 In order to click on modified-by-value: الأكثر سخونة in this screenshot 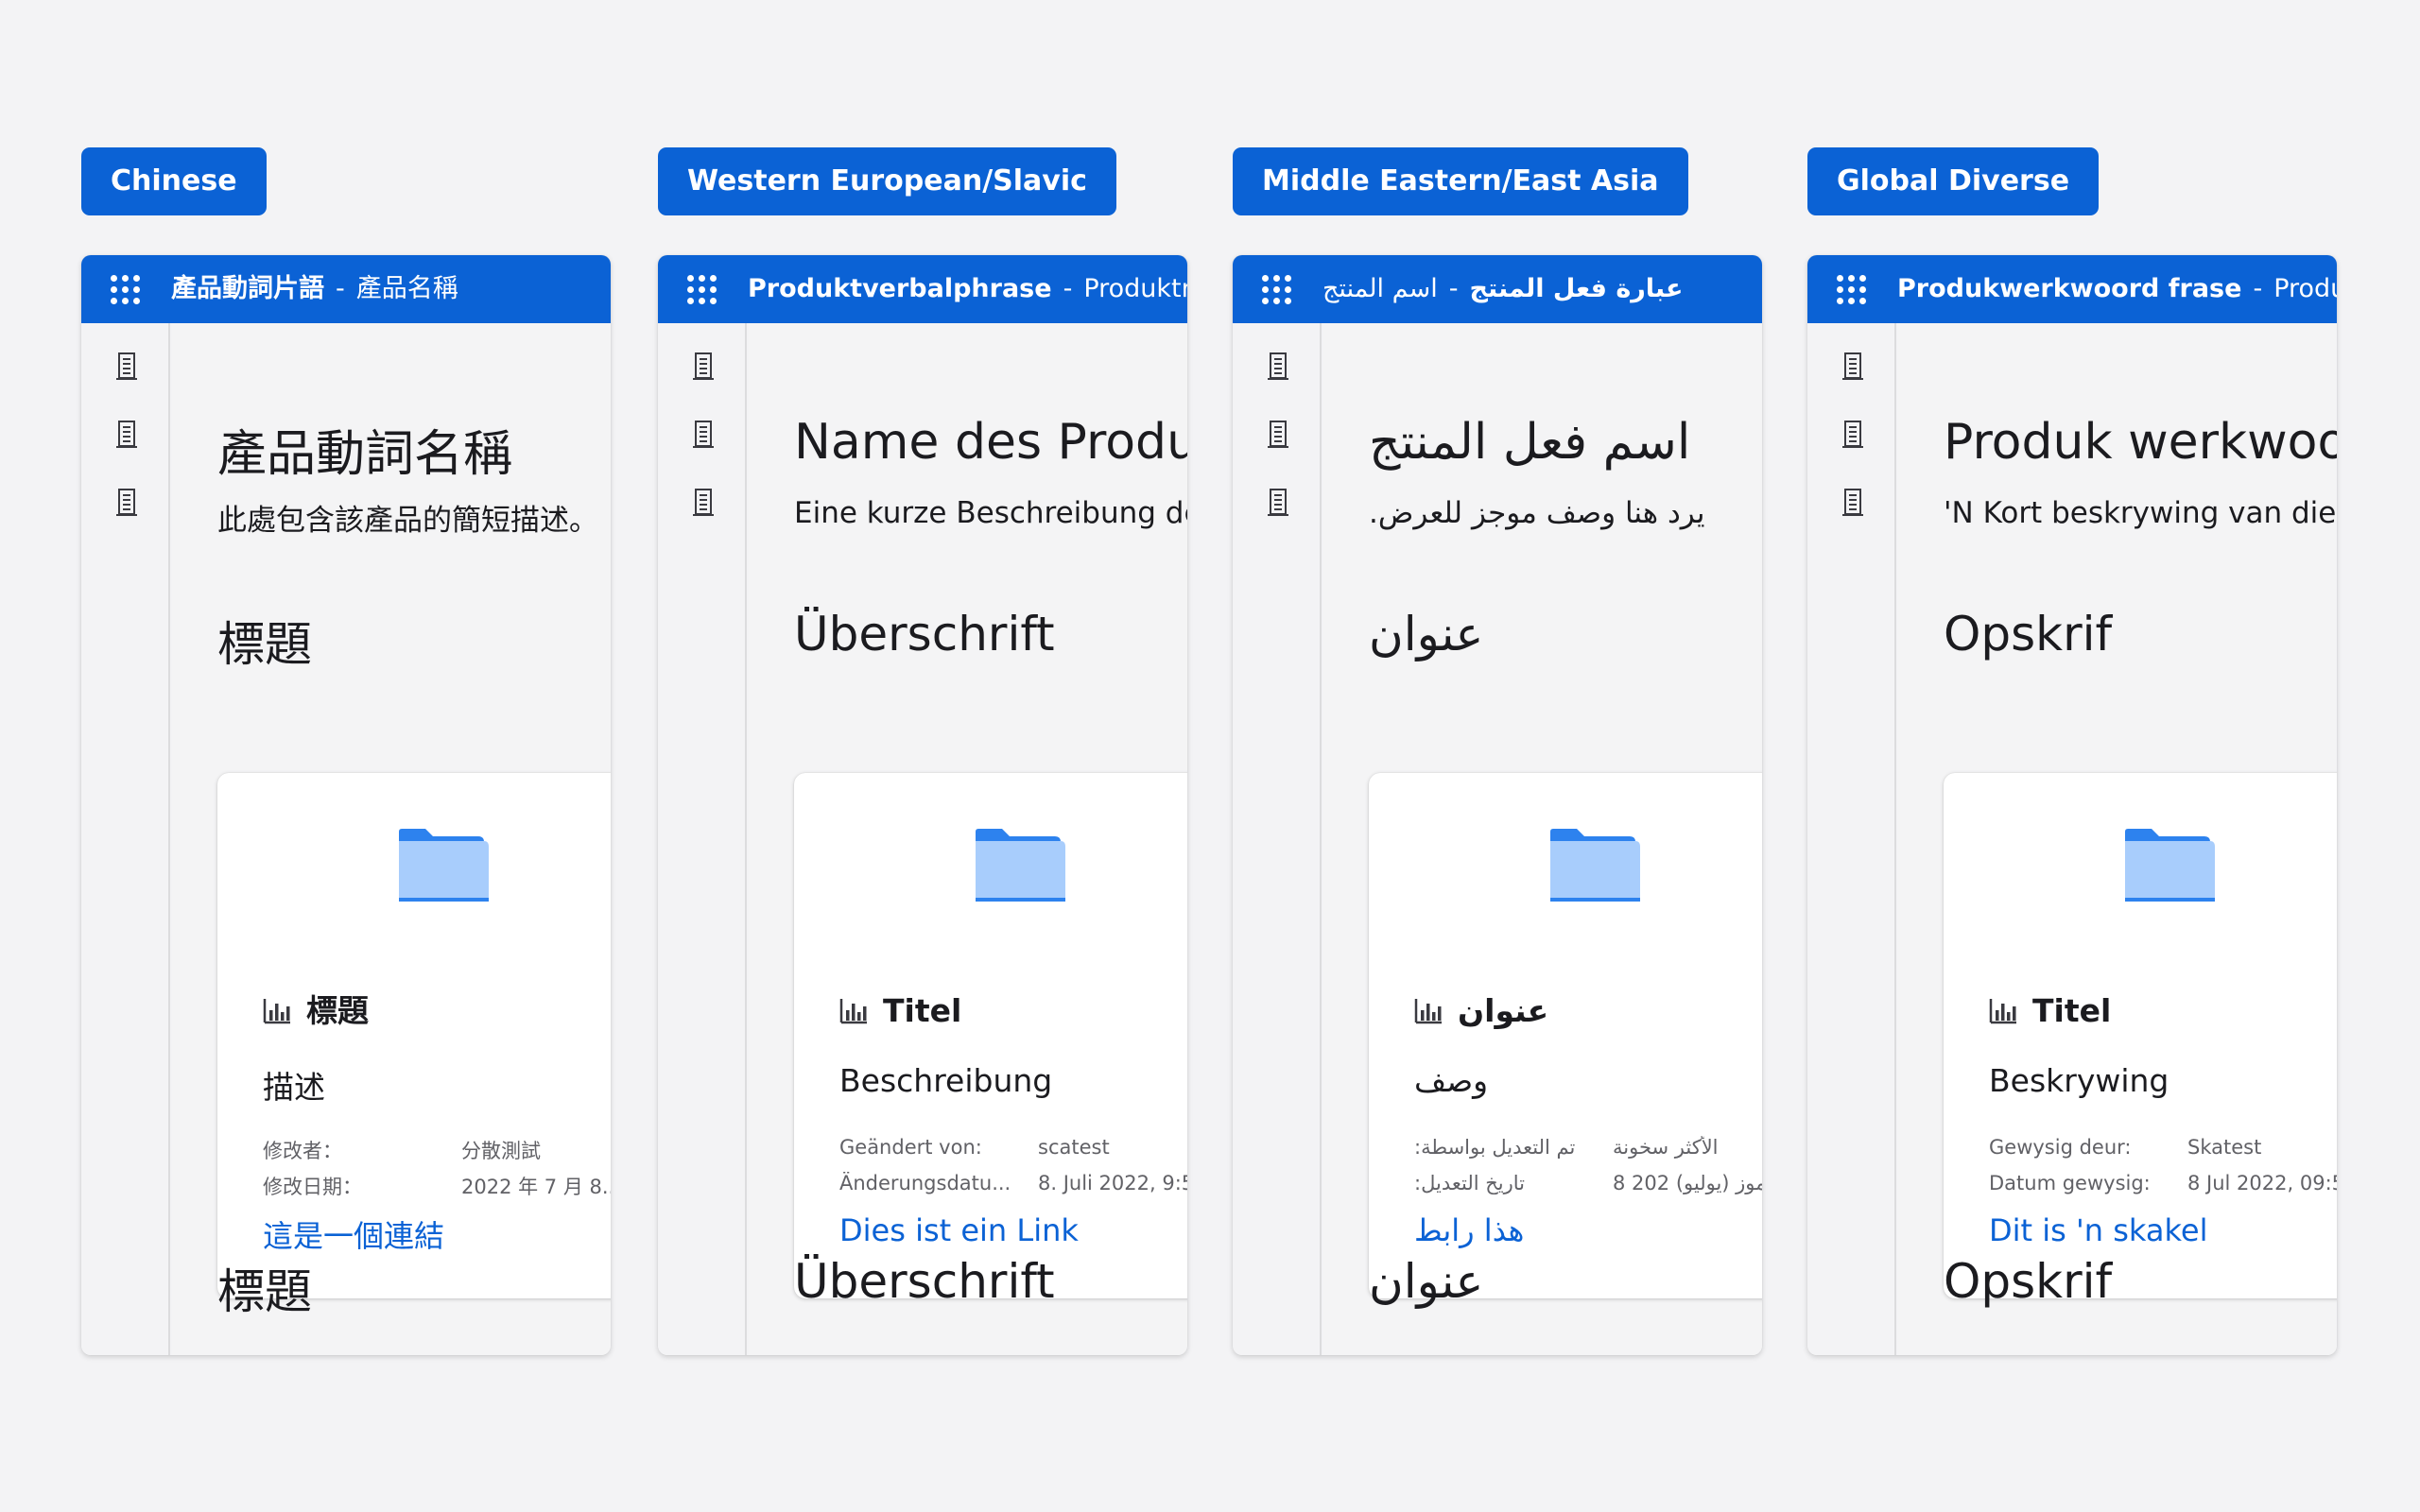, I will do `click(1666, 1147)`.